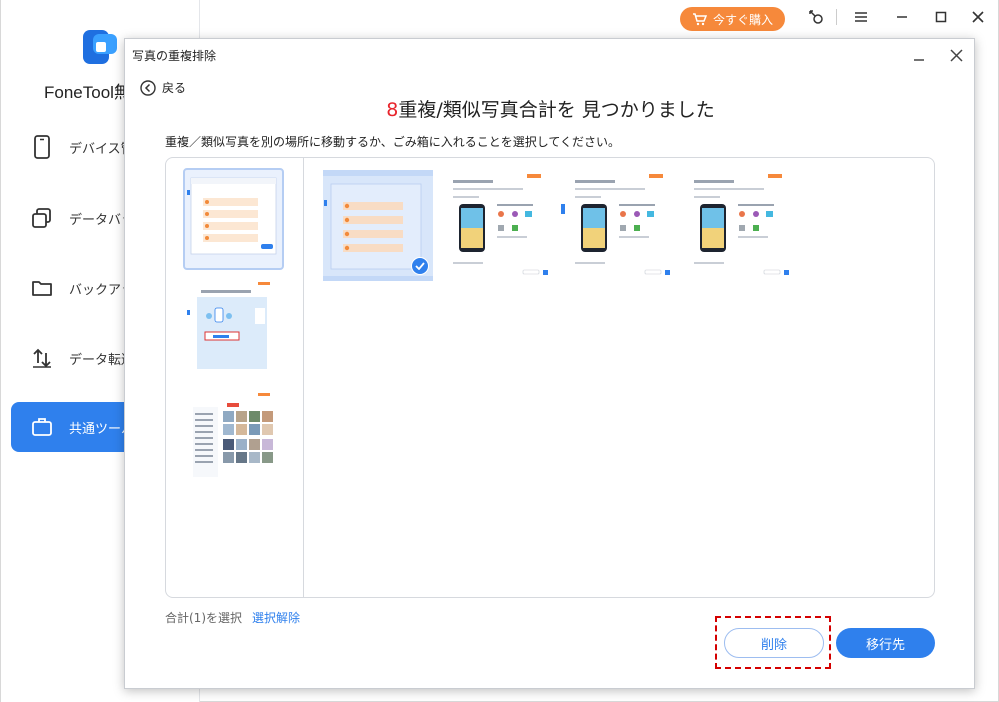  Describe the element at coordinates (420, 266) in the screenshot. I see `checkmark-icon` at that location.